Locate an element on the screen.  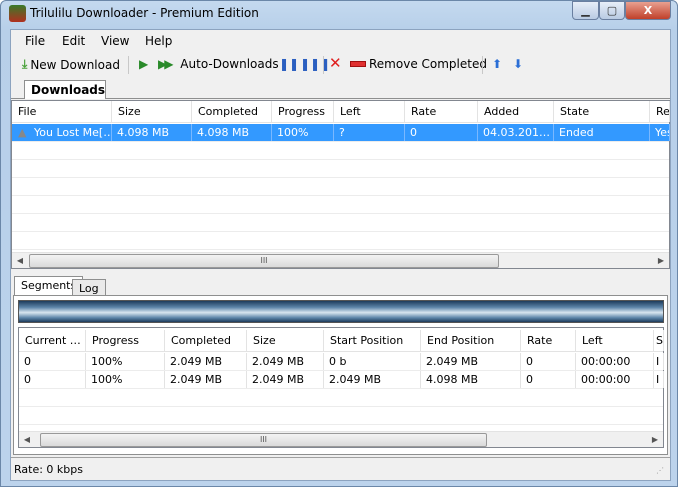
auto-downloads-label: Auto-Downloads is located at coordinates (229, 64).